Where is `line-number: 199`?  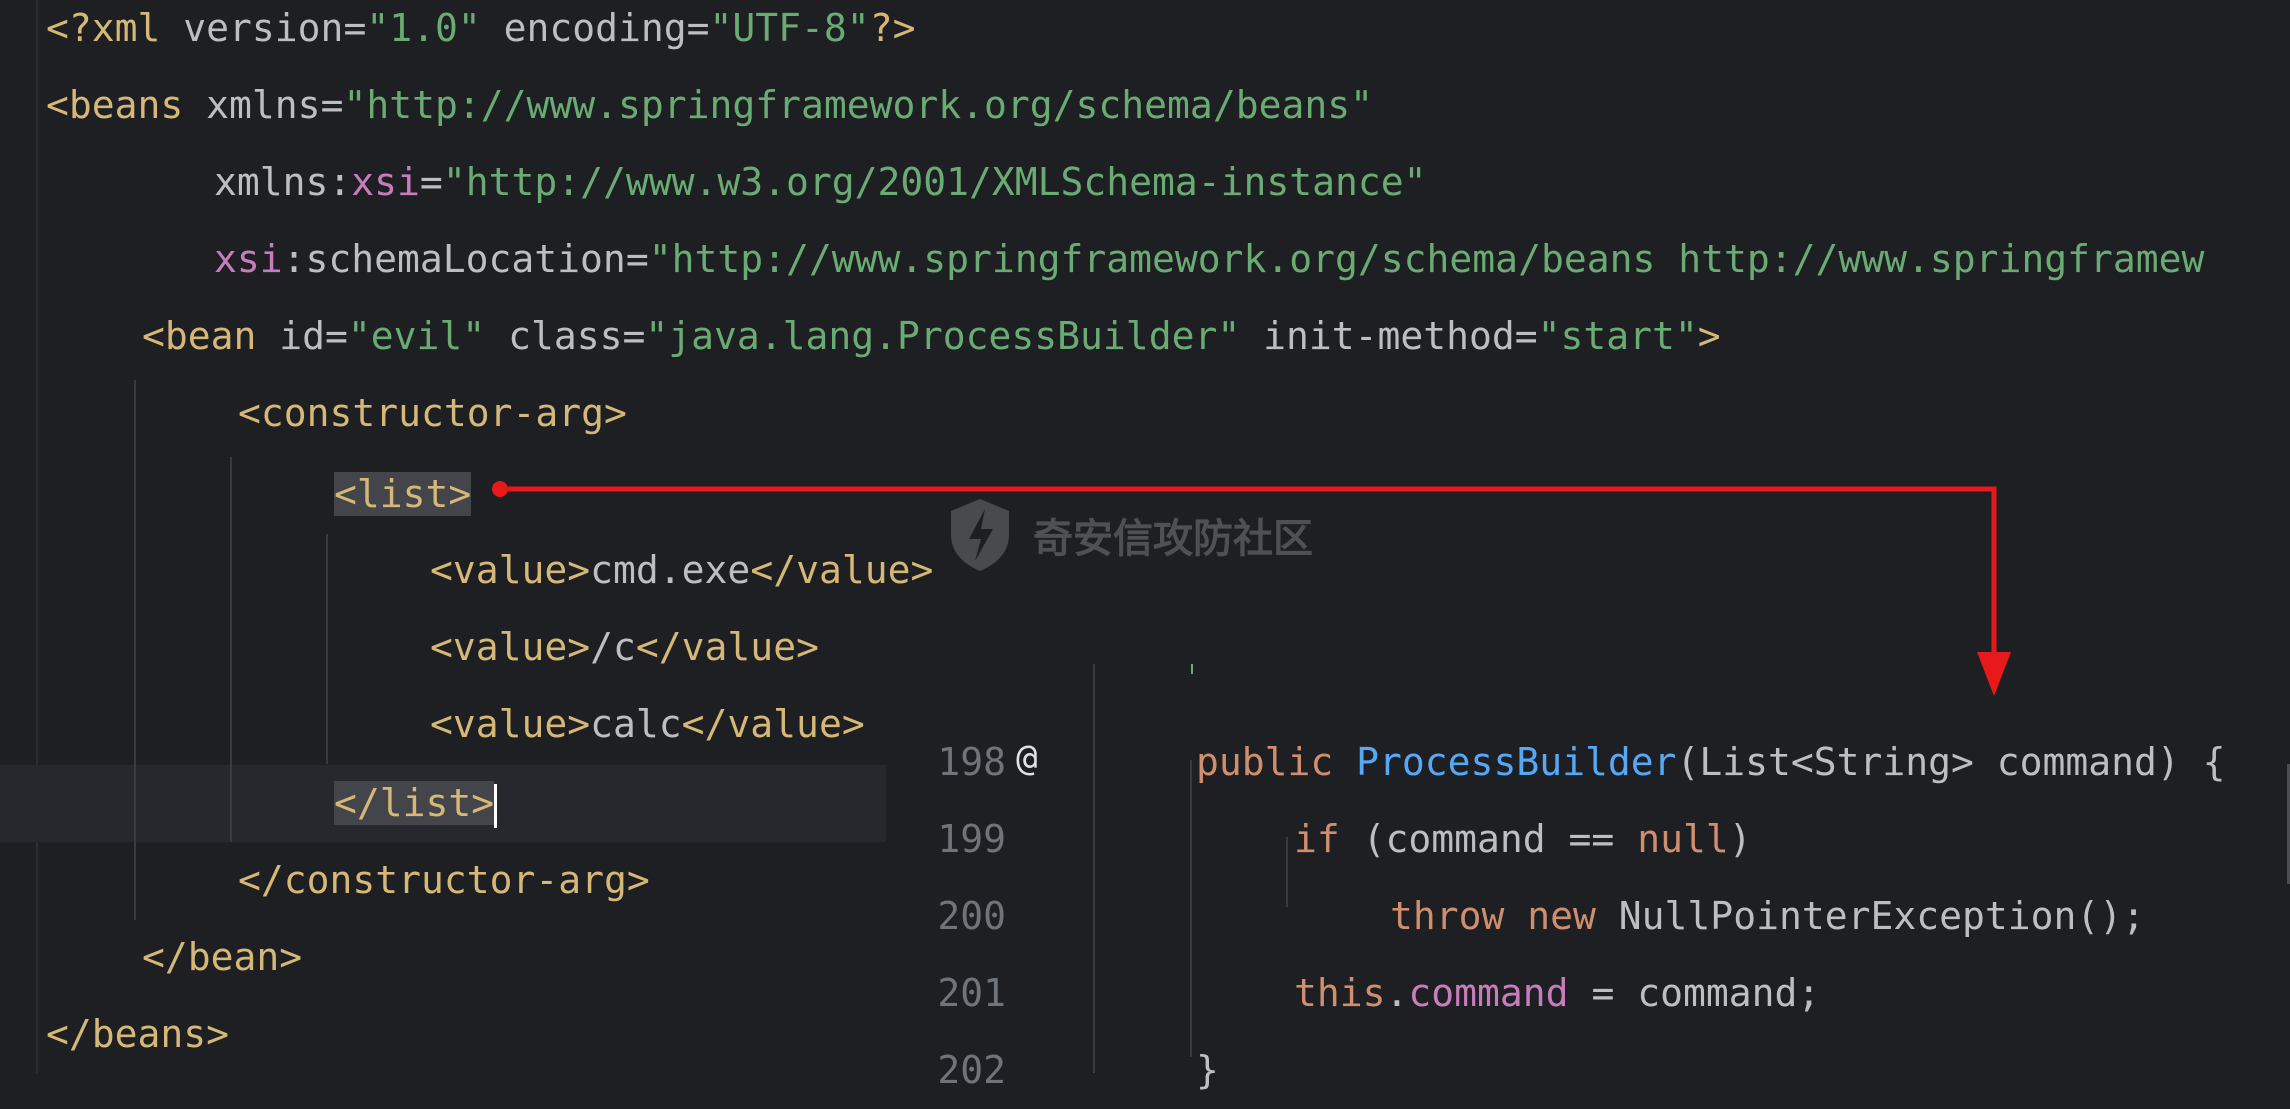
line-number: 199 is located at coordinates (971, 839).